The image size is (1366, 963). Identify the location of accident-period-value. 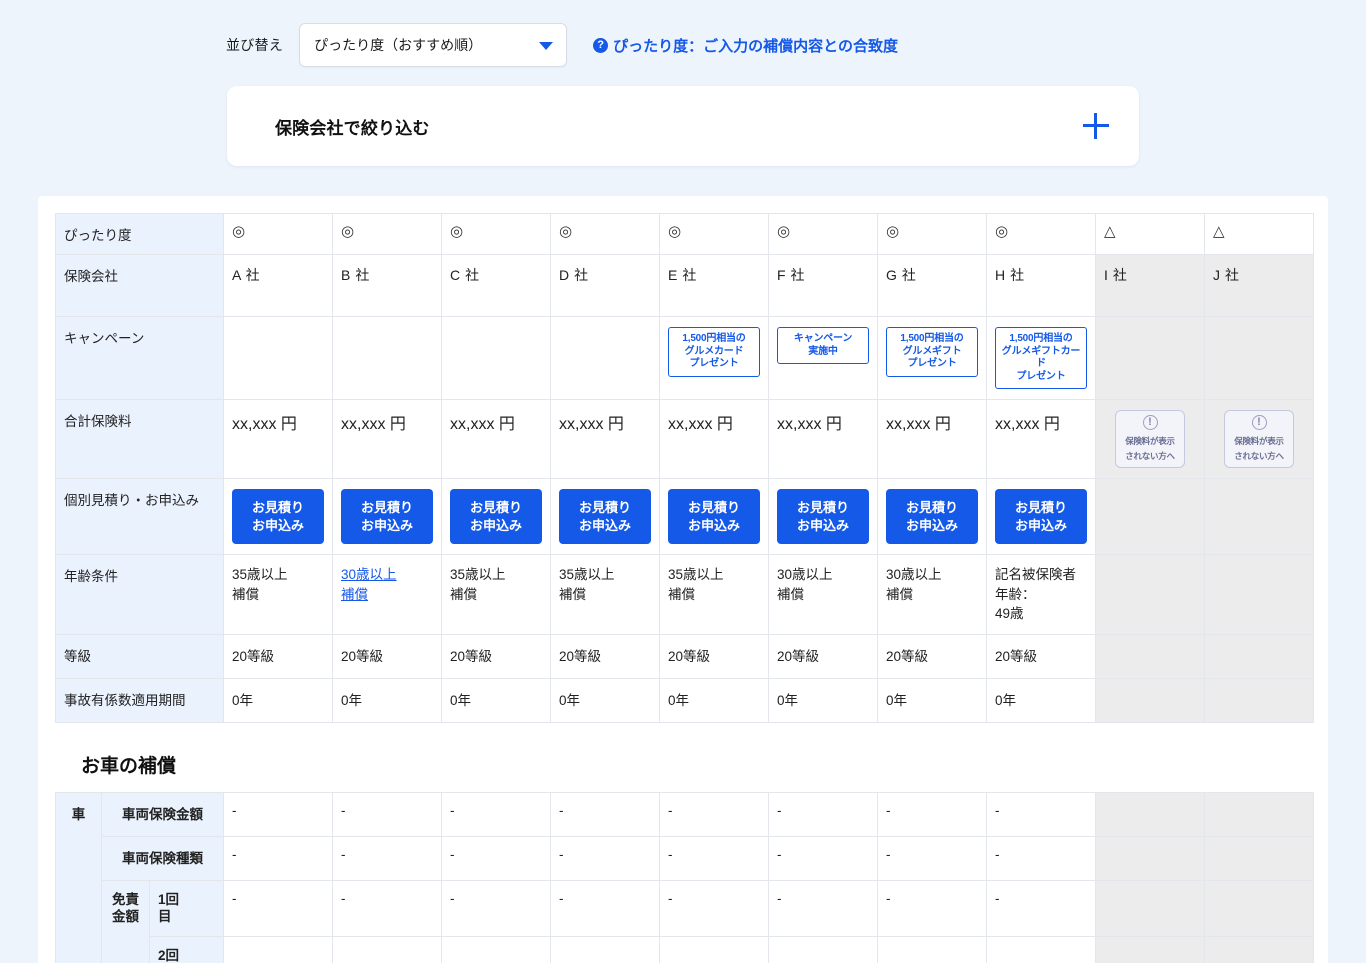
(1259, 700).